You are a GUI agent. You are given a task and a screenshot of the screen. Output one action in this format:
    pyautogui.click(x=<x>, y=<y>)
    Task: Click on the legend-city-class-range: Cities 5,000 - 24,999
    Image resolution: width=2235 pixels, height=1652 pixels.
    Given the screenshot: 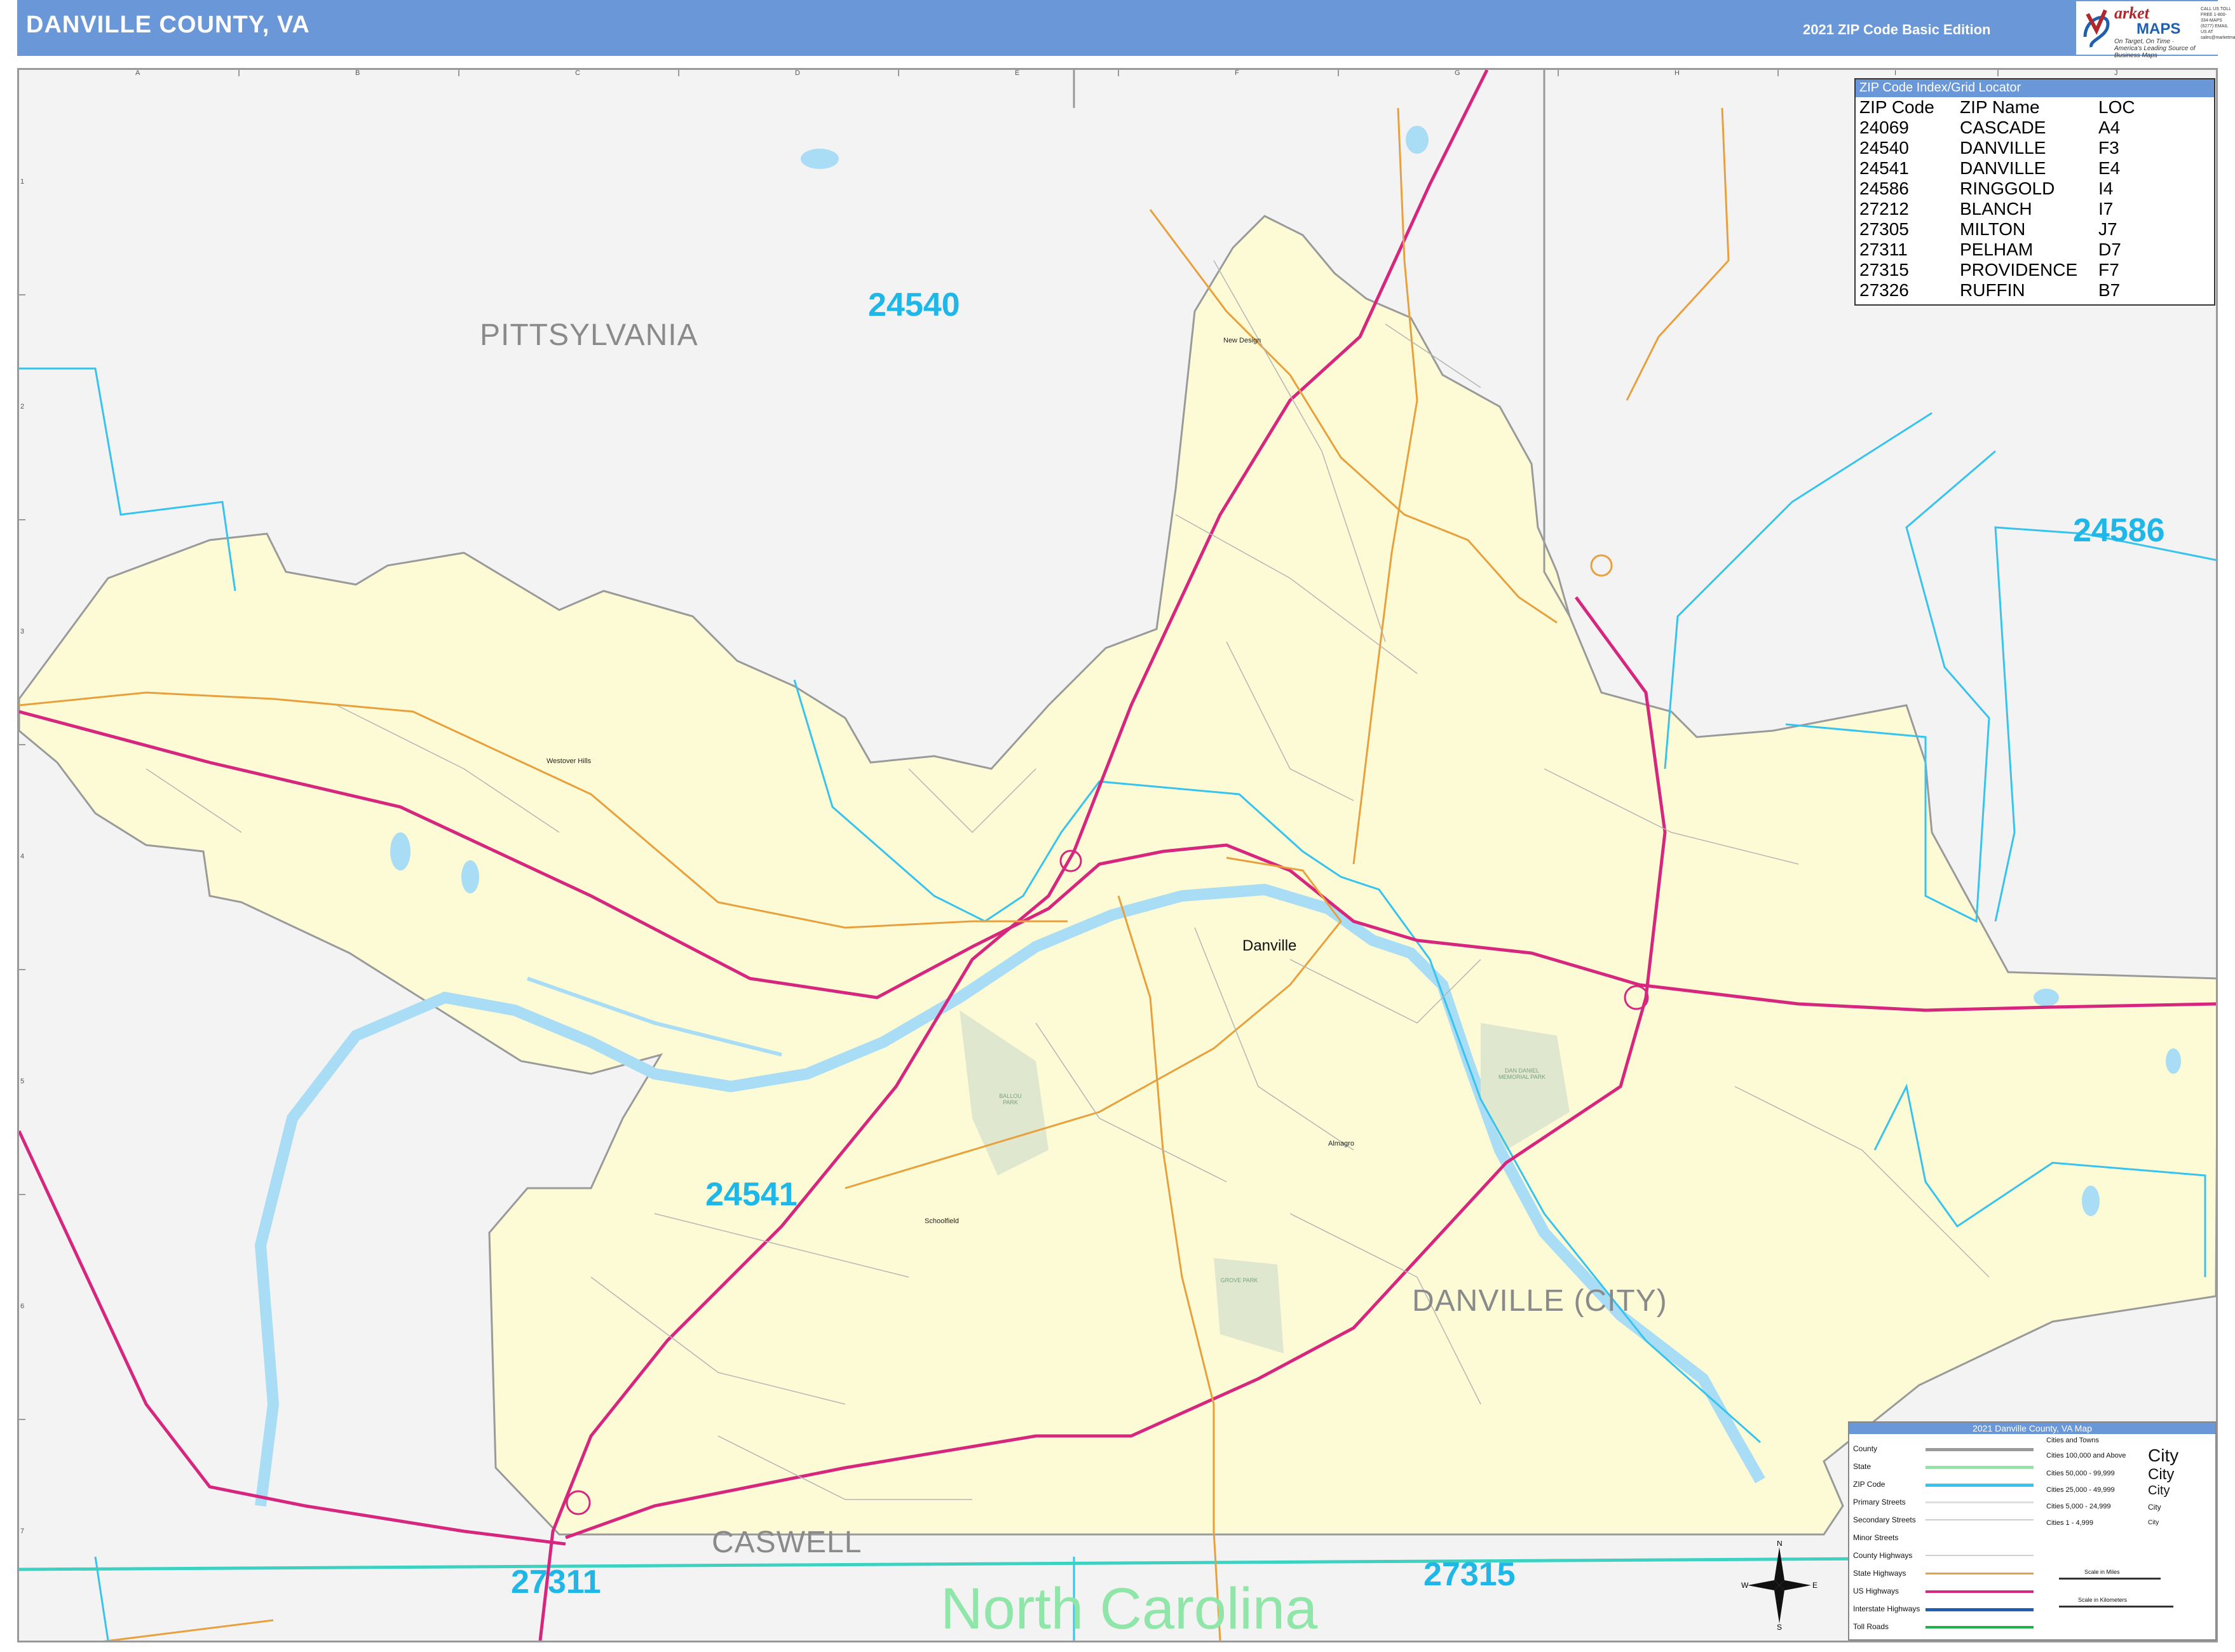 What is the action you would take?
    pyautogui.click(x=2078, y=1506)
    